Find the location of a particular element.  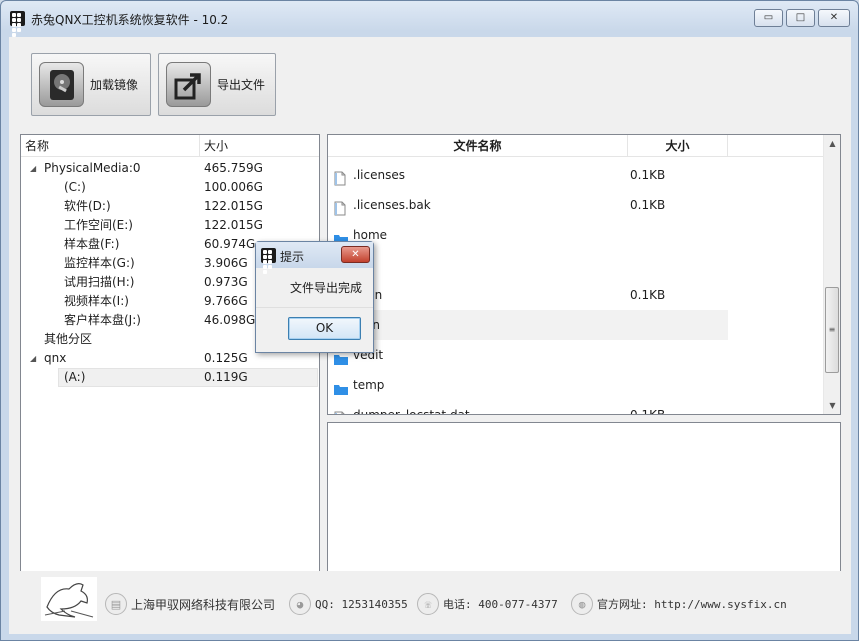

tree-item-size: 3.906G is located at coordinates (226, 263).